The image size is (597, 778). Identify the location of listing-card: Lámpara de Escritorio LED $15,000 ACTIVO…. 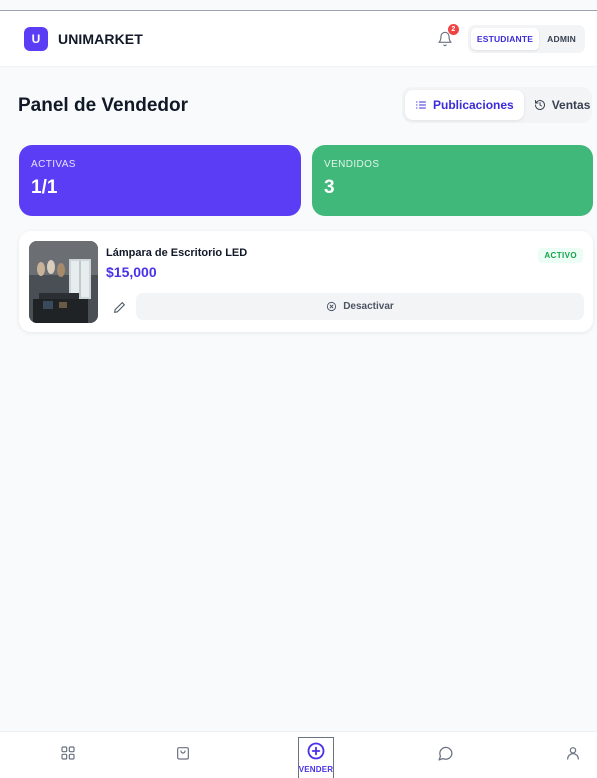
(306, 281).